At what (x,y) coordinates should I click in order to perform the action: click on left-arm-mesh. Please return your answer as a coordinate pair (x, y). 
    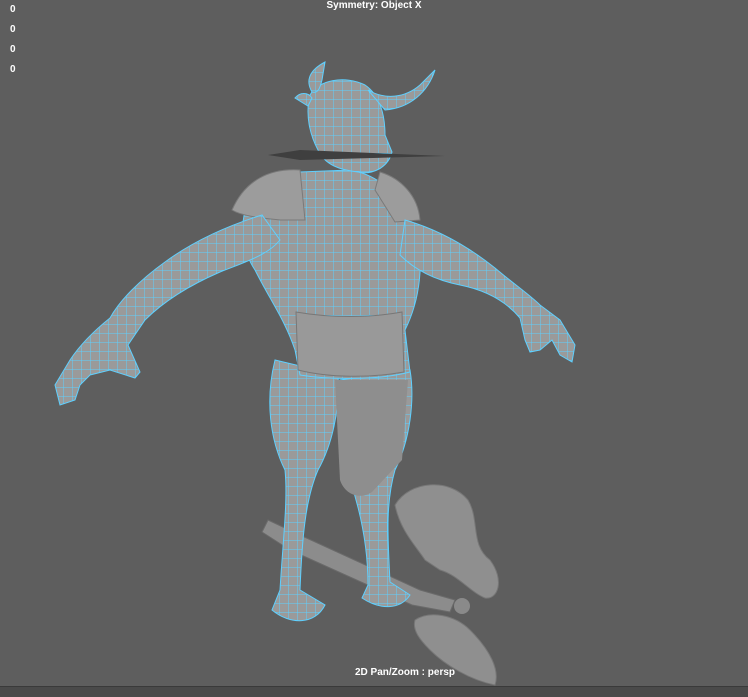
    Looking at the image, I should click on (167, 310).